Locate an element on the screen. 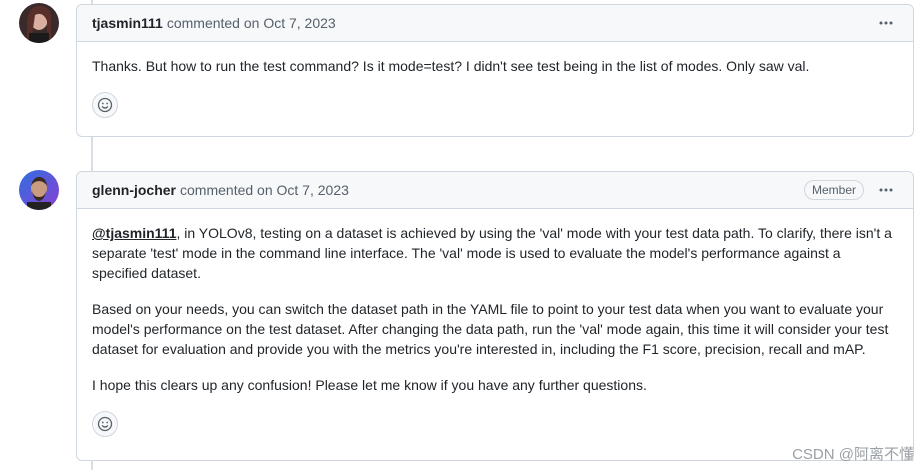  comment-author-2: glenn-jocher is located at coordinates (134, 190).